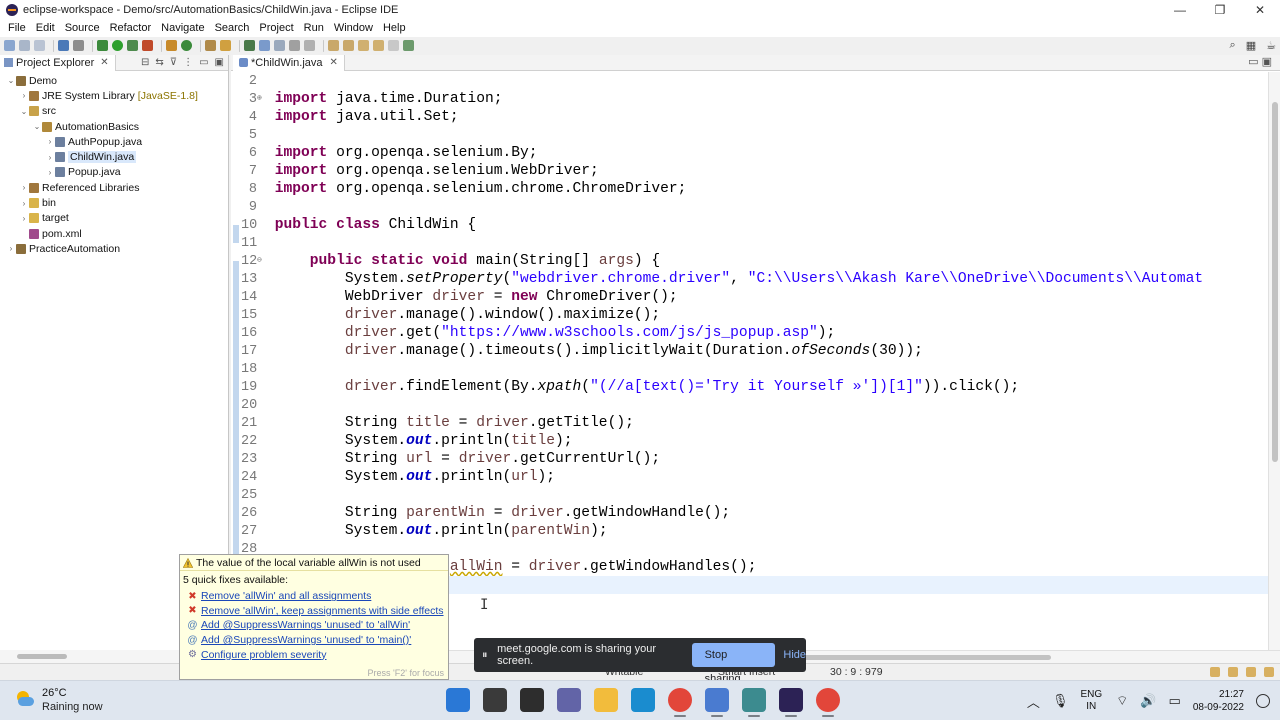 The image size is (1280, 720). What do you see at coordinates (210, 45) in the screenshot?
I see `open-type-icon` at bounding box center [210, 45].